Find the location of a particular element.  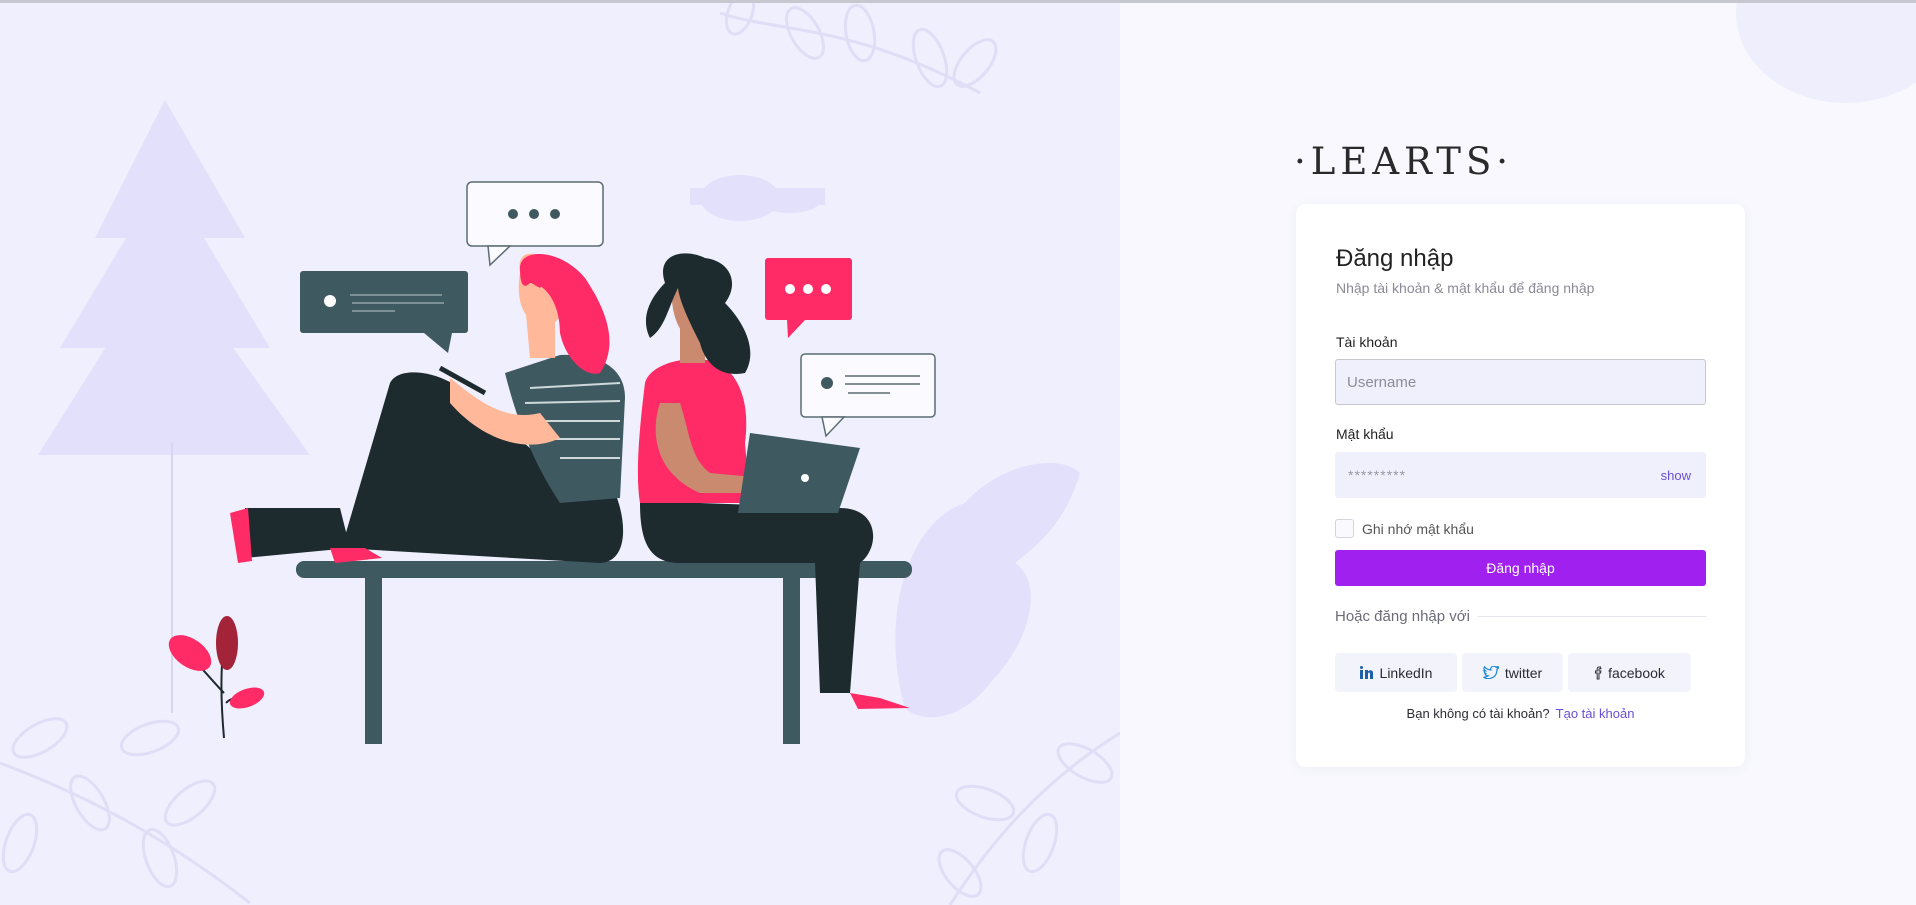

remember-checkbox is located at coordinates (1344, 528).